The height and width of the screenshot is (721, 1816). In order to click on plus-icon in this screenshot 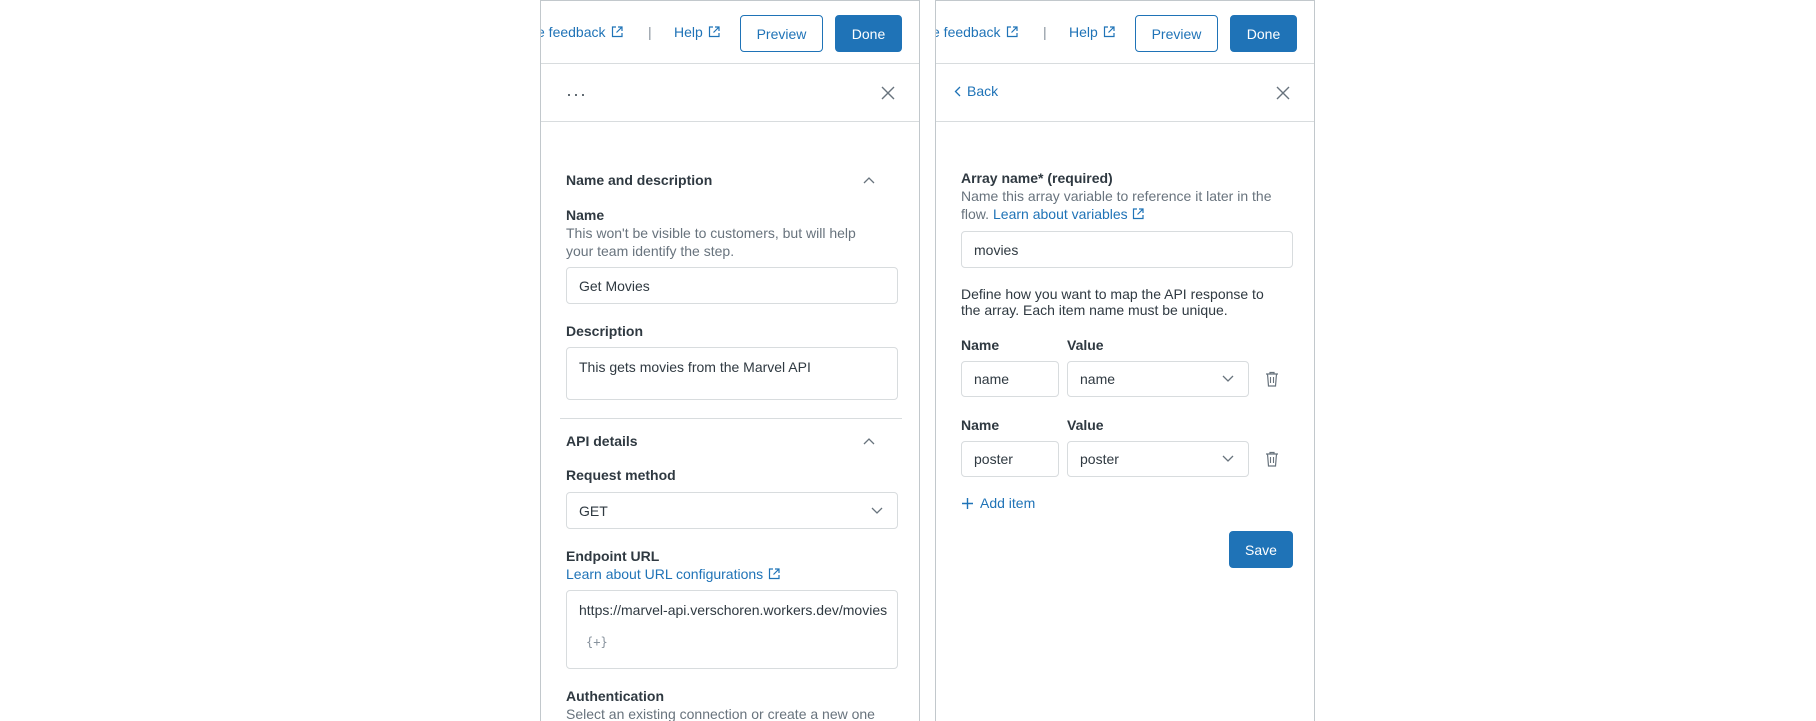, I will do `click(967, 503)`.